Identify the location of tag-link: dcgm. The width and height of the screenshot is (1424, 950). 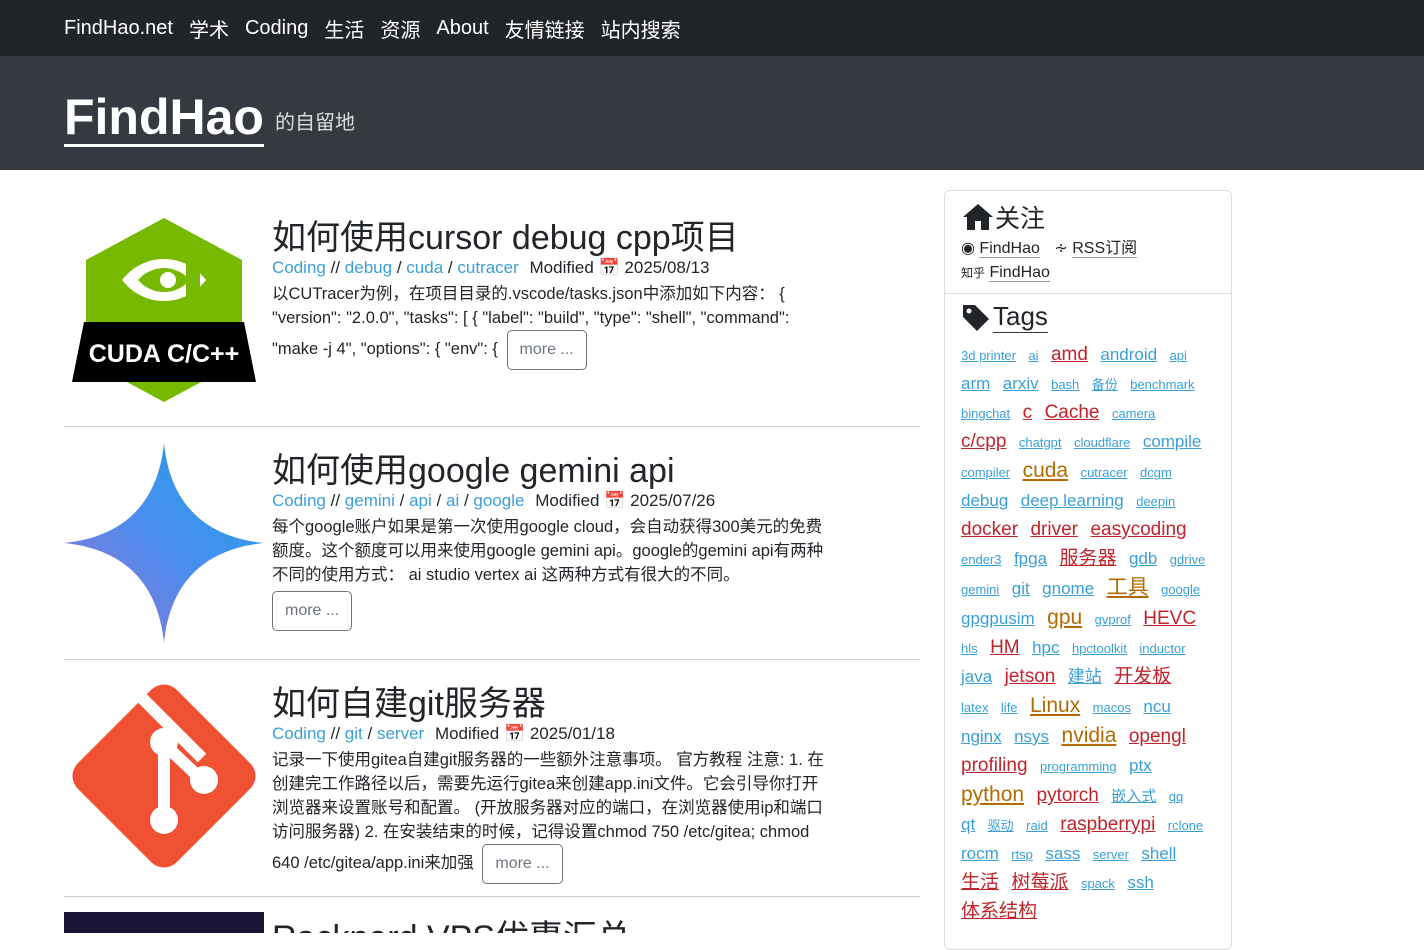
(1156, 472).